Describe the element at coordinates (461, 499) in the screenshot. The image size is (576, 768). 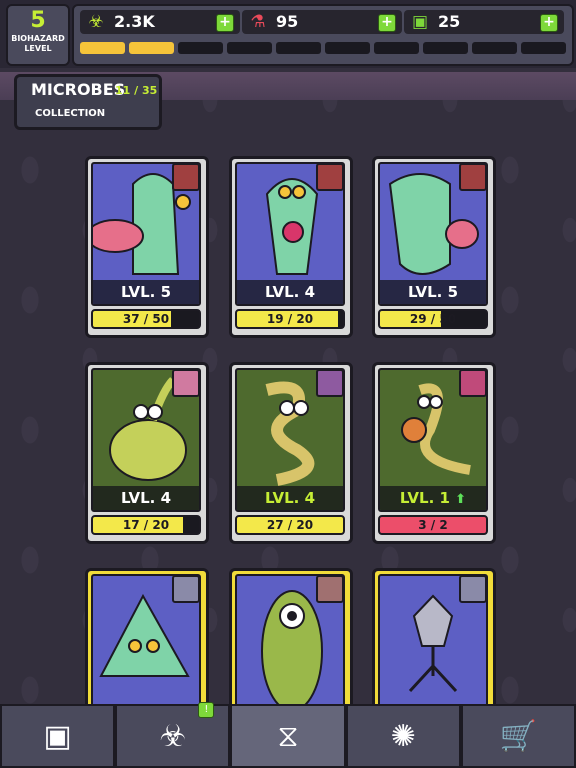
I see `upgrade-arrow-icon: ⬆` at that location.